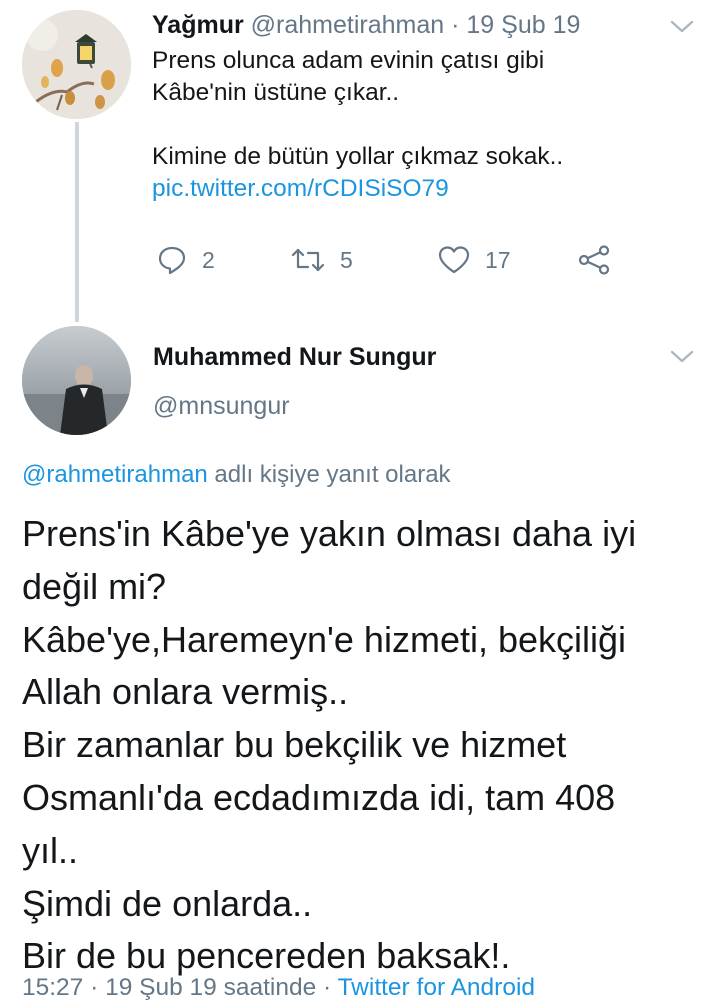 The width and height of the screenshot is (719, 1007). I want to click on tweet-text-line: Şimdi de onlarda.., so click(167, 903).